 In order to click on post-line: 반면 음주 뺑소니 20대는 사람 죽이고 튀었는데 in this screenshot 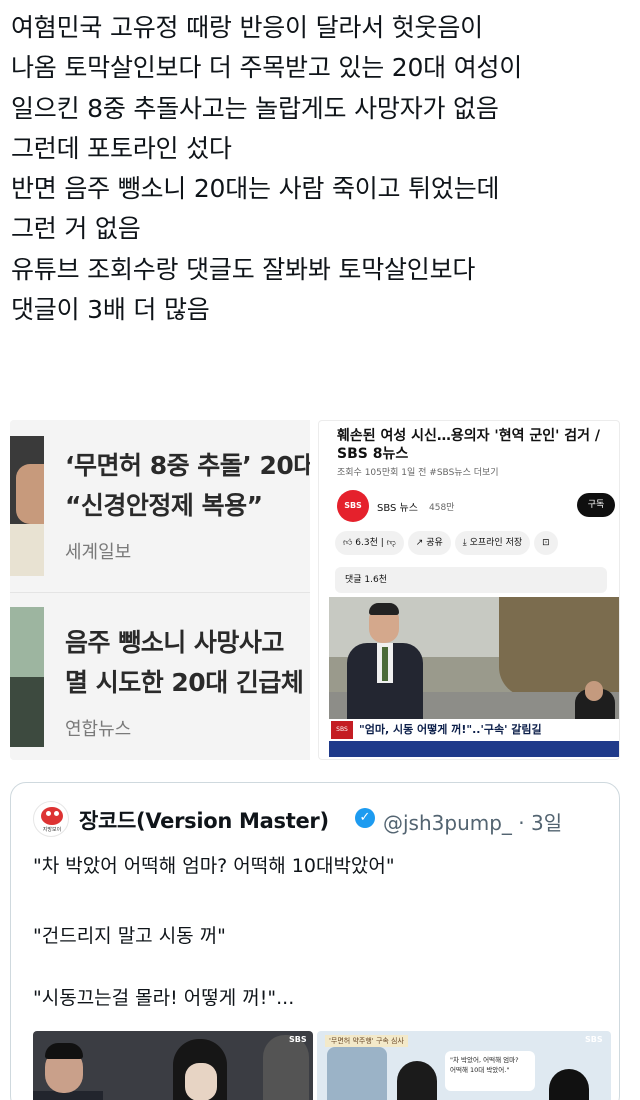, I will do `click(255, 189)`.